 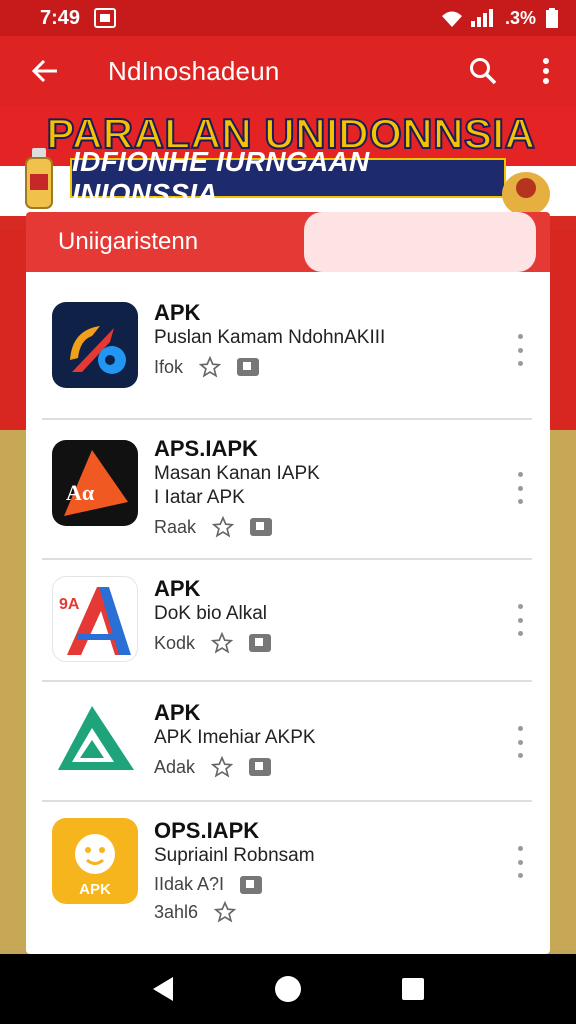 I want to click on card-header-label: Uniigaristenn, so click(x=128, y=241).